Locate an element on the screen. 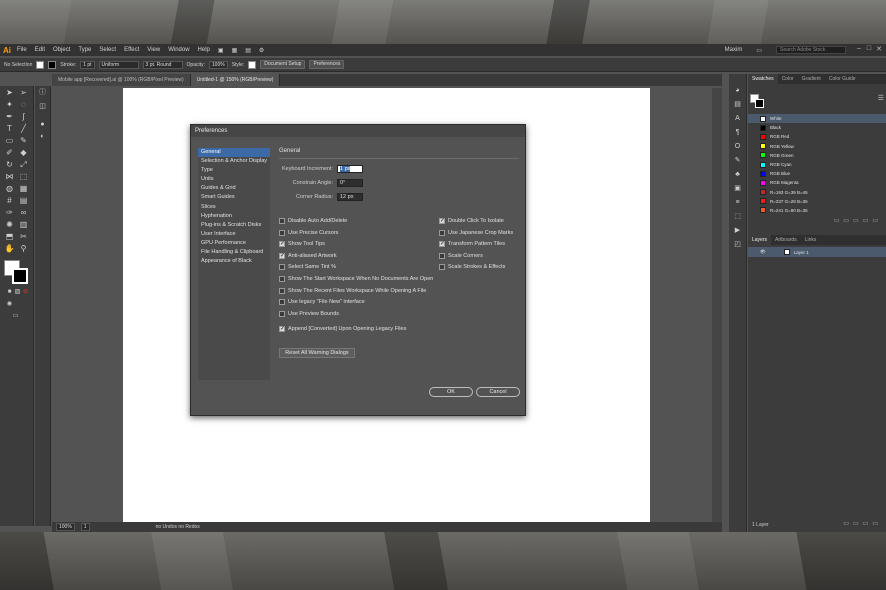  tab-swatches: Swatches is located at coordinates (763, 79).